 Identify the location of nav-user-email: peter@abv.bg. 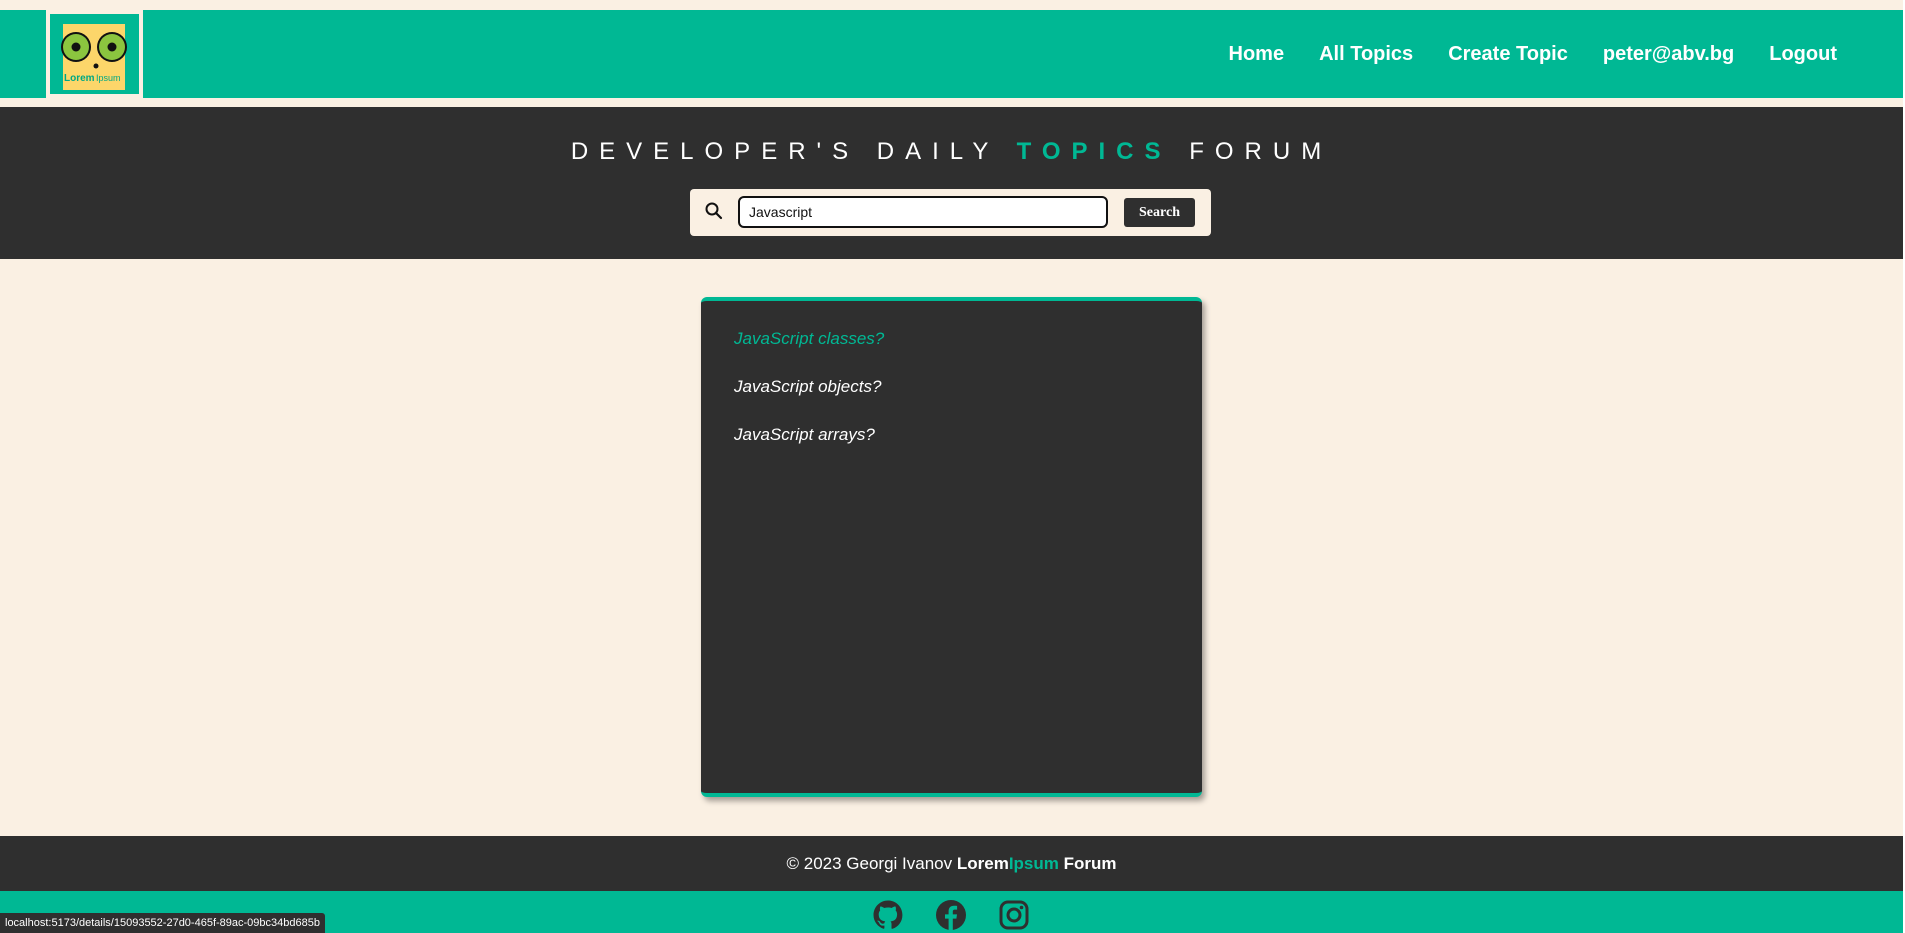
(1668, 54).